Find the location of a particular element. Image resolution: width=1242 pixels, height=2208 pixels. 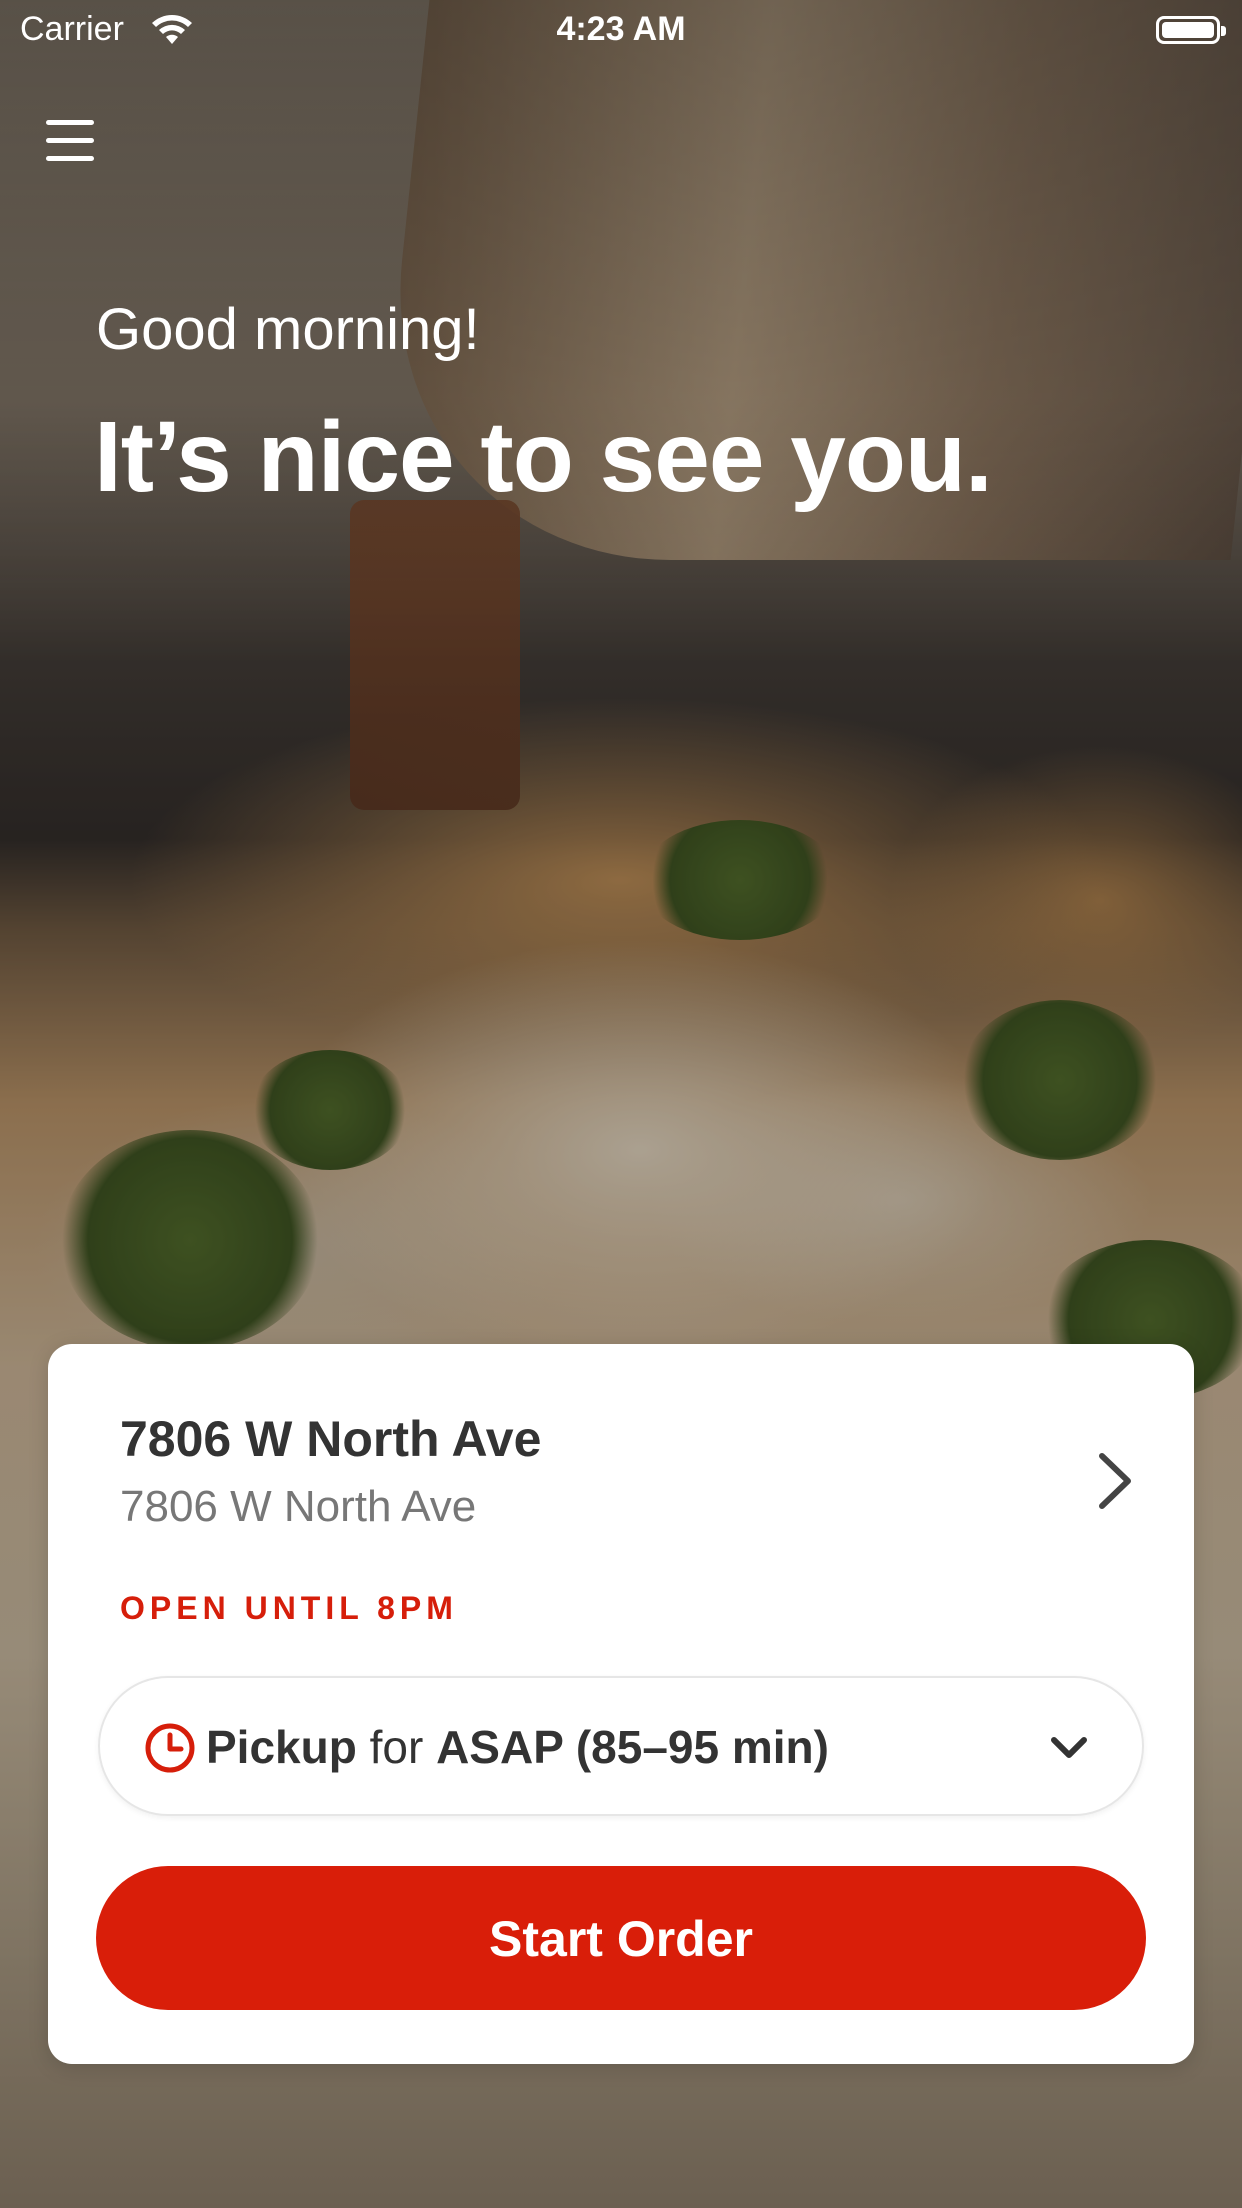

hamburger-menu-icon is located at coordinates (72, 141).